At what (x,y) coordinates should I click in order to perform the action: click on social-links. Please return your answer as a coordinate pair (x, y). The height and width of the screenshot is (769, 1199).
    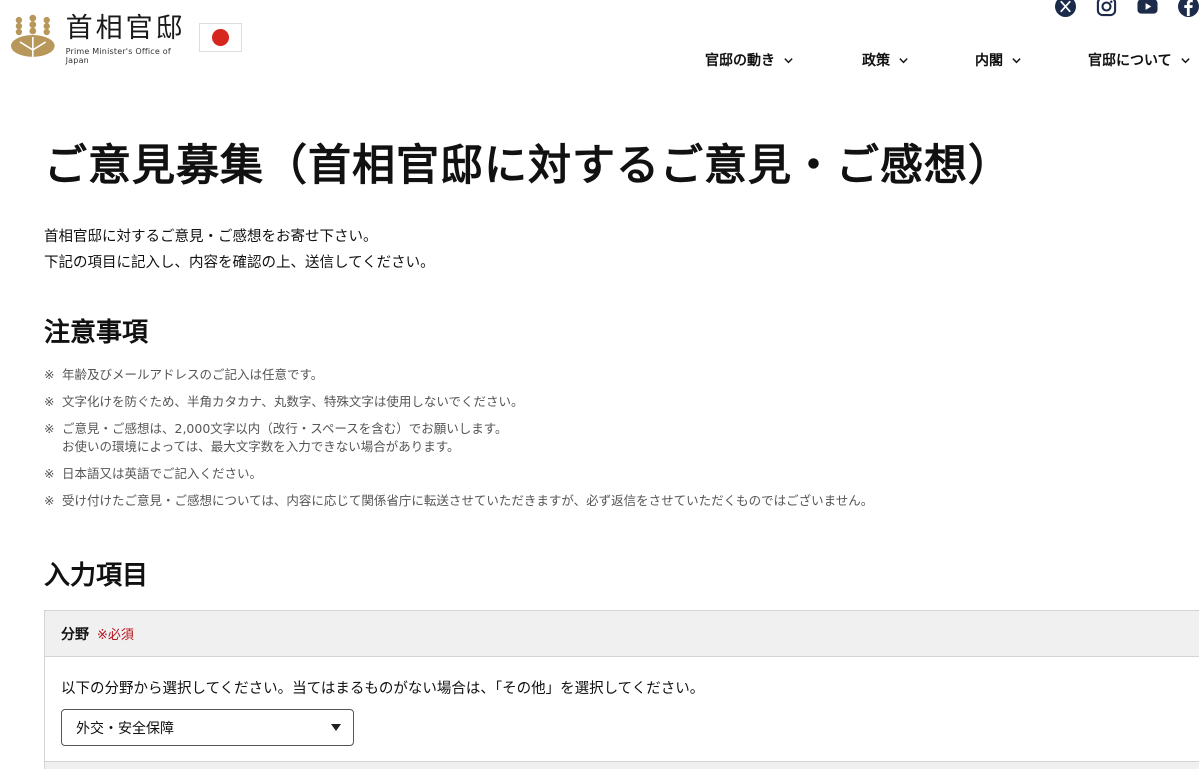
    Looking at the image, I should click on (1127, 11).